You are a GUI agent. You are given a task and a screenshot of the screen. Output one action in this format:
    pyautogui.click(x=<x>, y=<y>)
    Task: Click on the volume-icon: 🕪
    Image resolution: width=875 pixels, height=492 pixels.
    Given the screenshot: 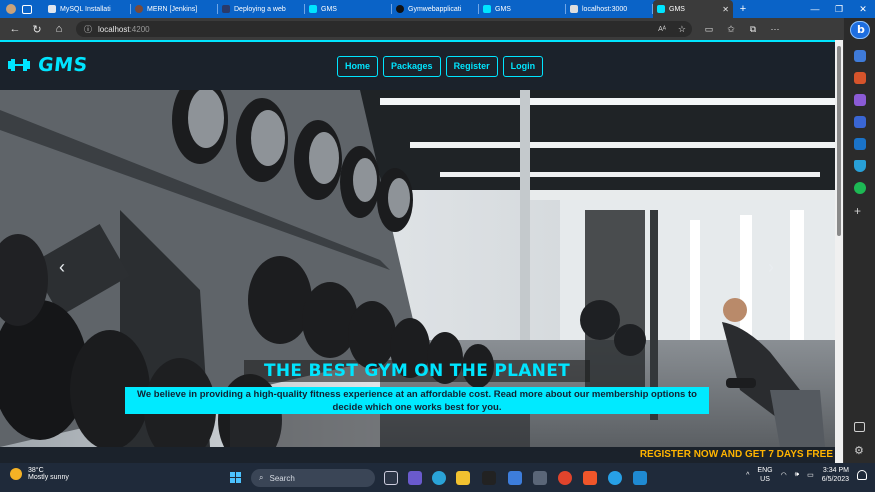 What is the action you would take?
    pyautogui.click(x=797, y=475)
    